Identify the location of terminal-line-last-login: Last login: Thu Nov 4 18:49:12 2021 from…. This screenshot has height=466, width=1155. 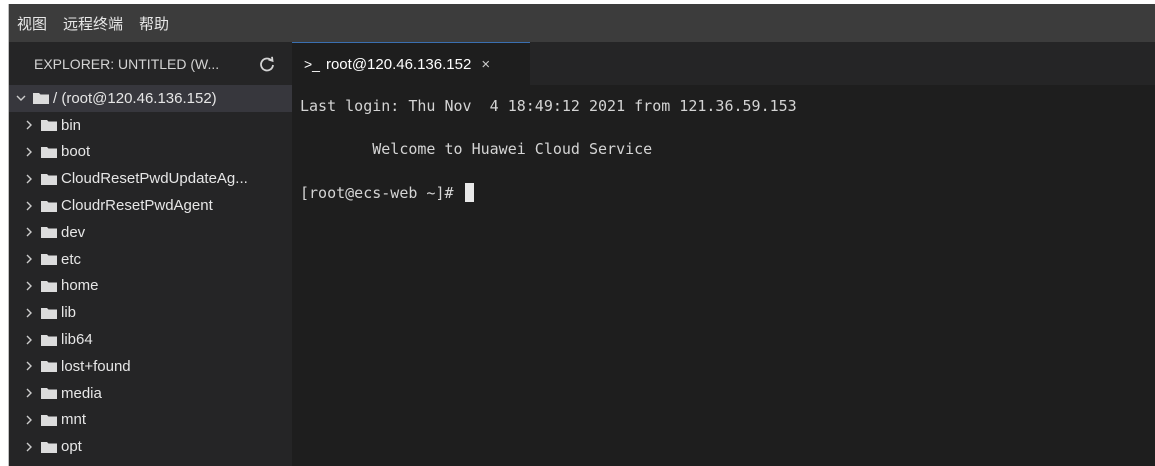
(548, 106).